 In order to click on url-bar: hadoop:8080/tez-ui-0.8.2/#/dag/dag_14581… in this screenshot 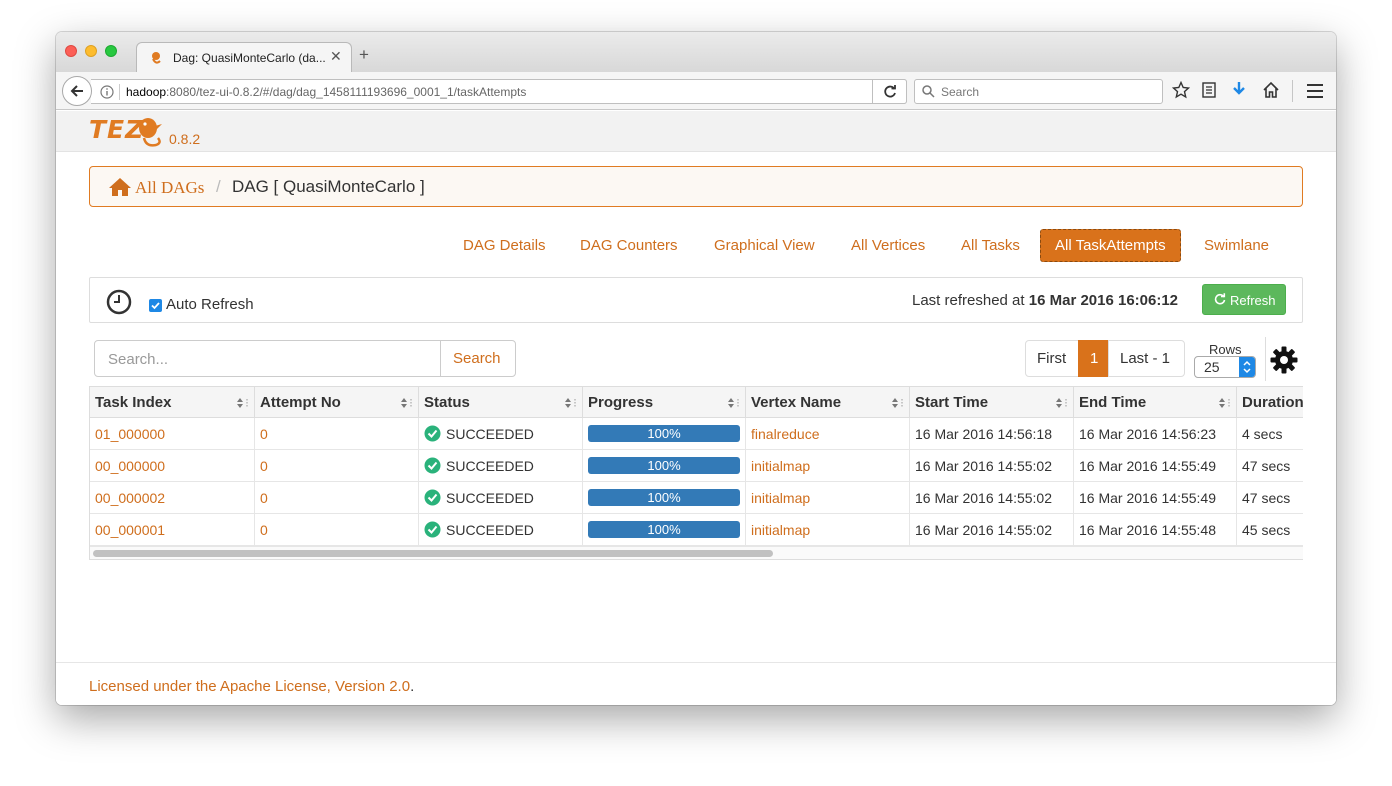, I will do `click(499, 91)`.